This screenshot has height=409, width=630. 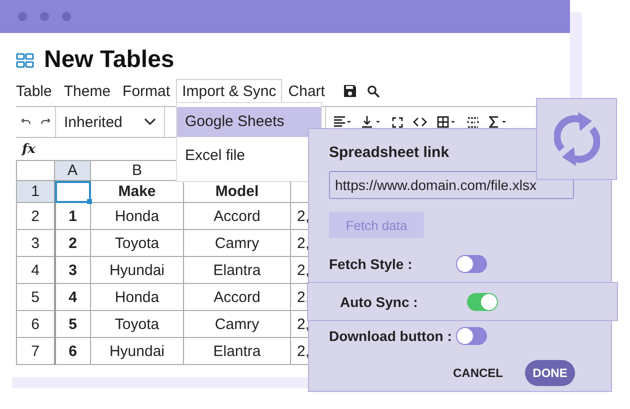 What do you see at coordinates (35, 216) in the screenshot?
I see `row-header: 2` at bounding box center [35, 216].